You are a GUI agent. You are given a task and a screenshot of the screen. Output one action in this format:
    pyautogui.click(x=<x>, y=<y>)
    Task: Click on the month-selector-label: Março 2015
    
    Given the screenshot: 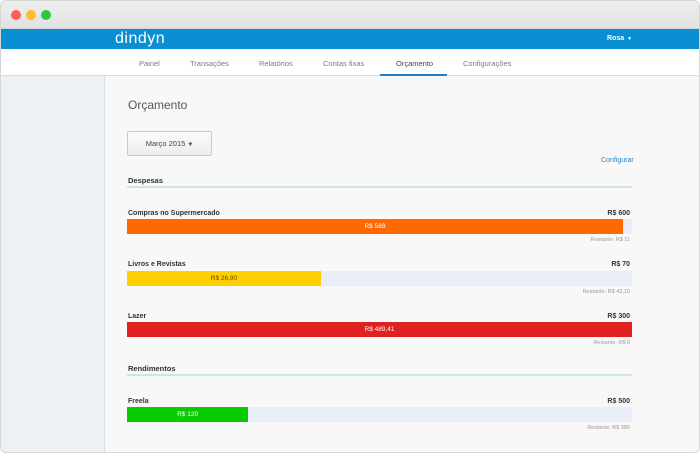 What is the action you would take?
    pyautogui.click(x=165, y=143)
    